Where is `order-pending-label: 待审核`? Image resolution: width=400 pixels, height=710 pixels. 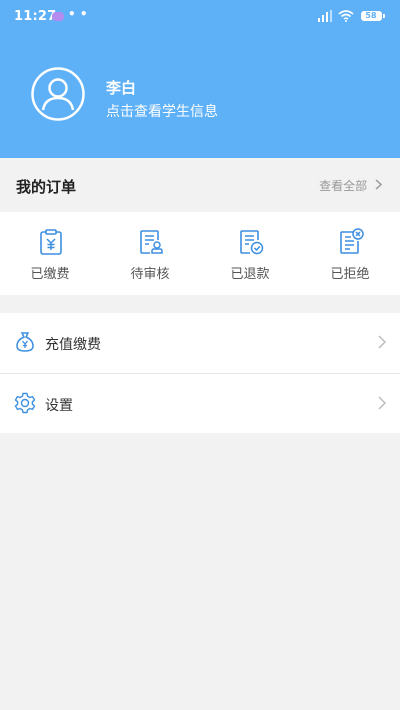 order-pending-label: 待审核 is located at coordinates (150, 274).